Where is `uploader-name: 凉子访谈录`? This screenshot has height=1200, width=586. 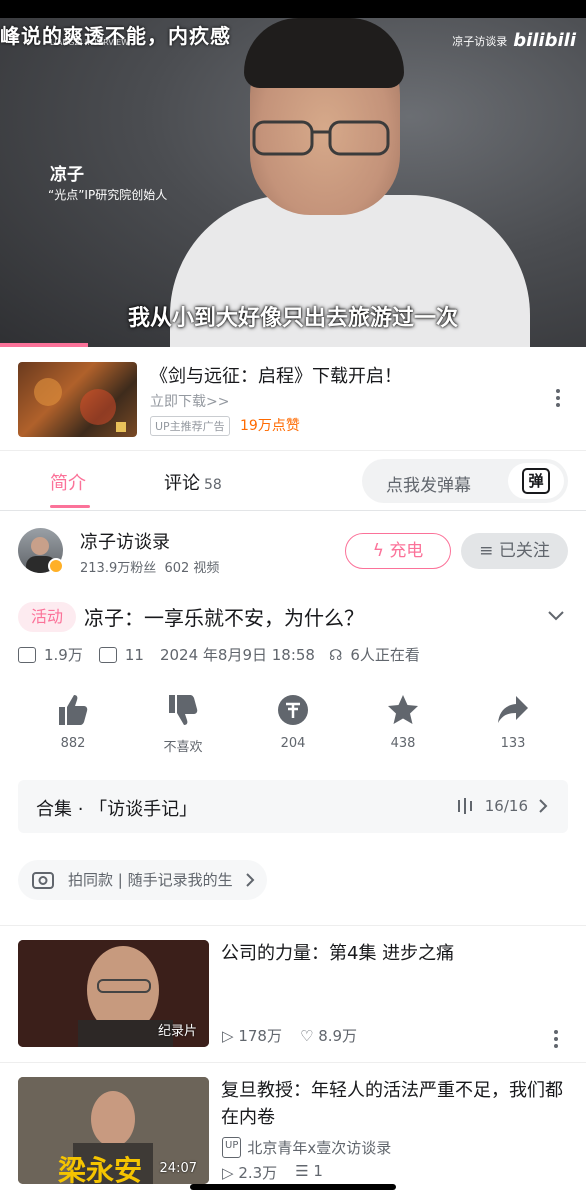 uploader-name: 凉子访谈录 is located at coordinates (125, 541).